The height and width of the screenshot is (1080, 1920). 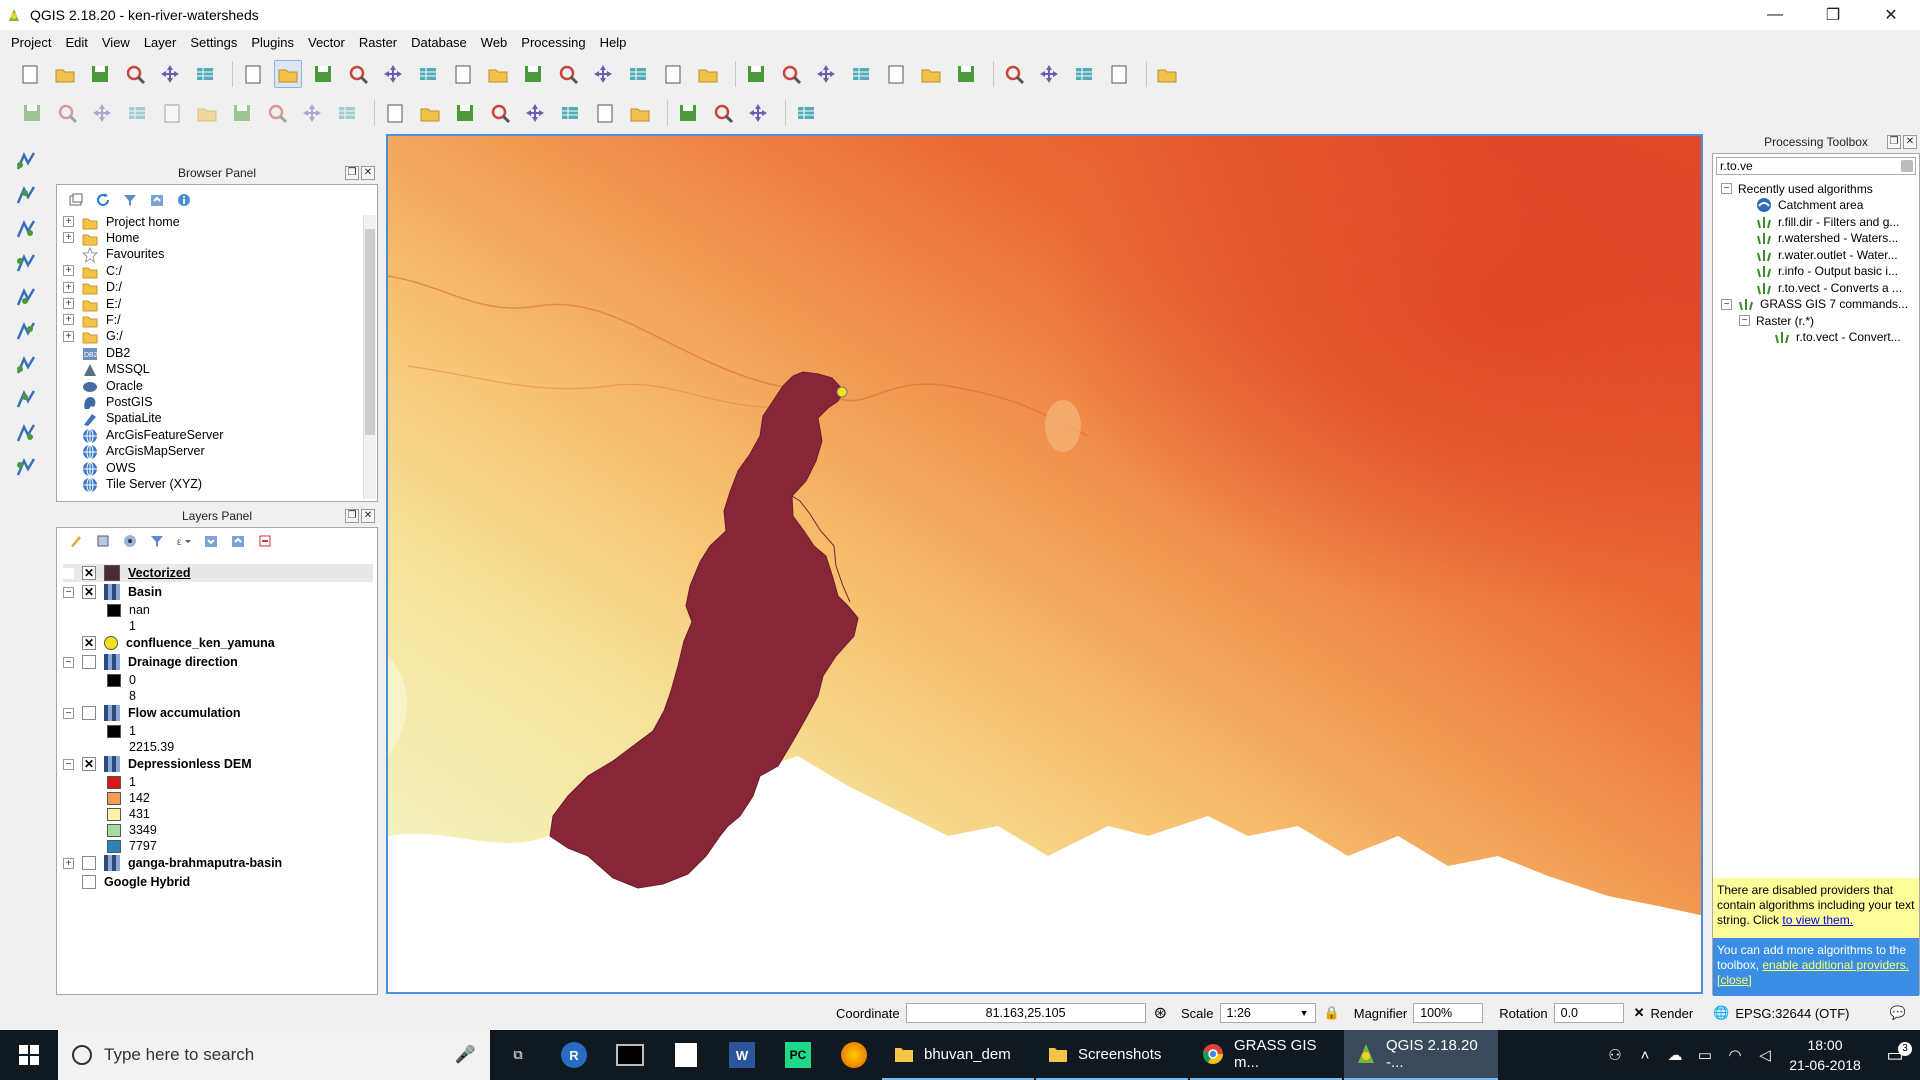 I want to click on restore-button: ❐, so click(x=1833, y=15).